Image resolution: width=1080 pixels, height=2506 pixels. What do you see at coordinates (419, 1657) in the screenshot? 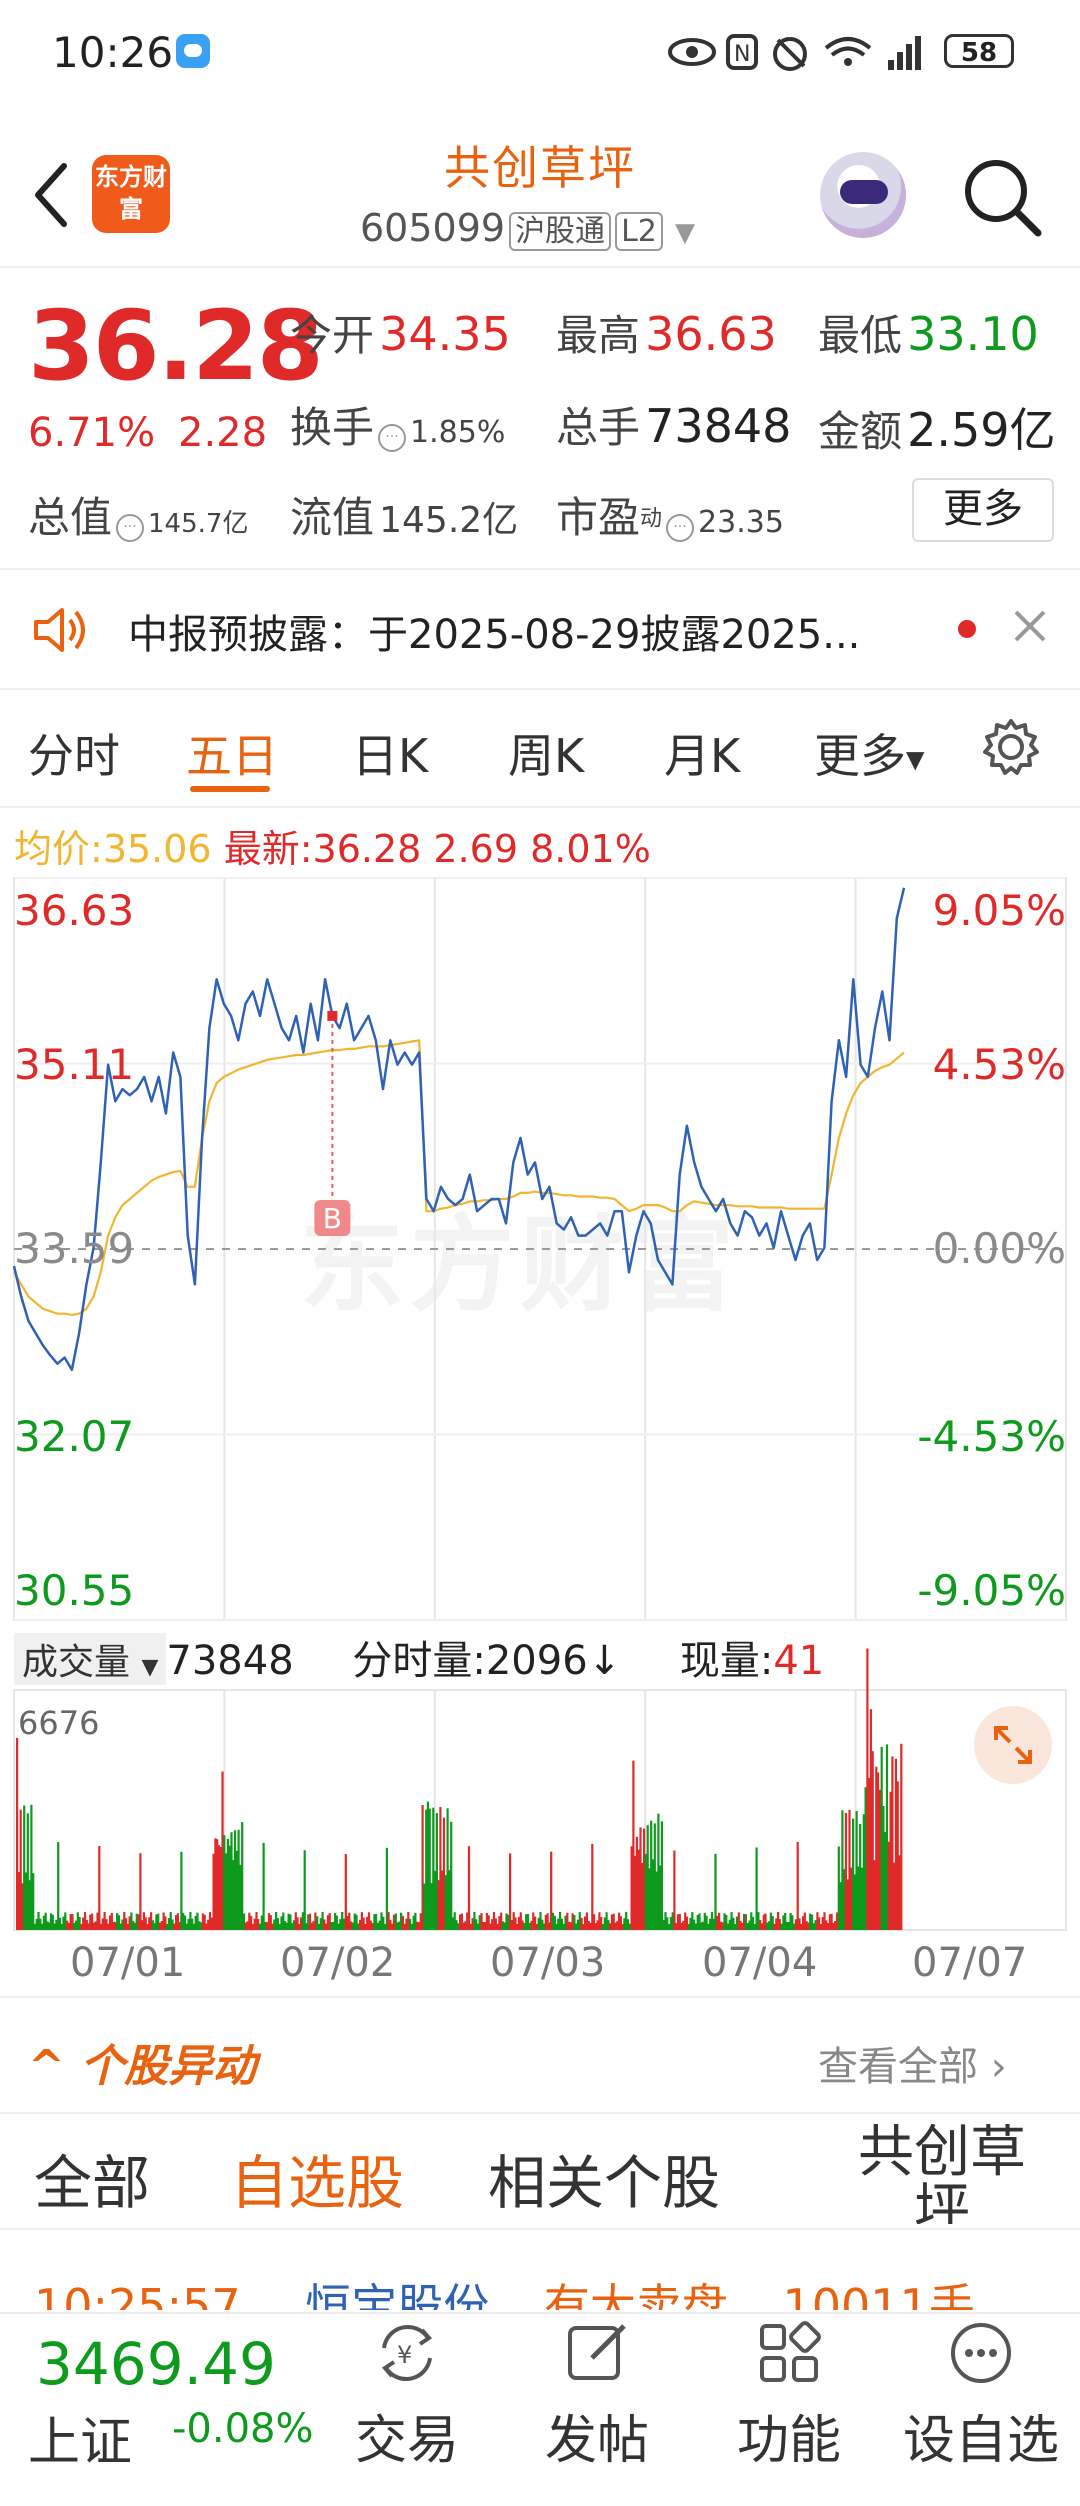
I see `volume-header: 成交量 ▼ 73848 分时量:2096↓ 现量:41` at bounding box center [419, 1657].